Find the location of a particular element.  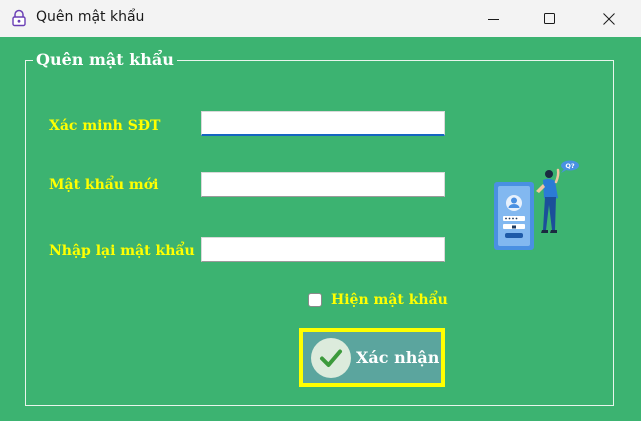

maximize-icon is located at coordinates (549, 18).